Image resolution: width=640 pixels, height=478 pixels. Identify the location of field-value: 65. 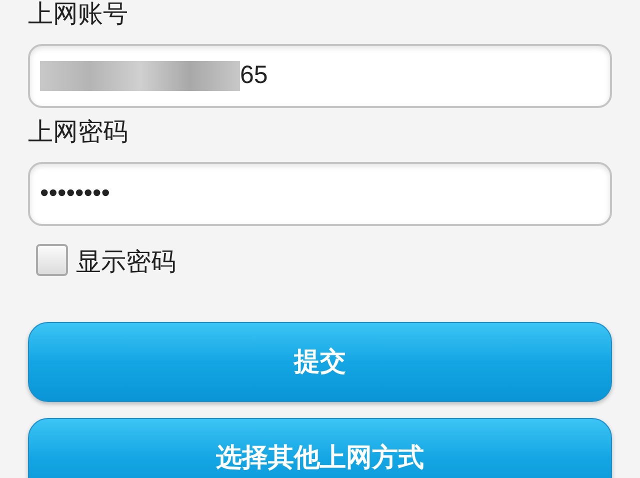
(254, 76).